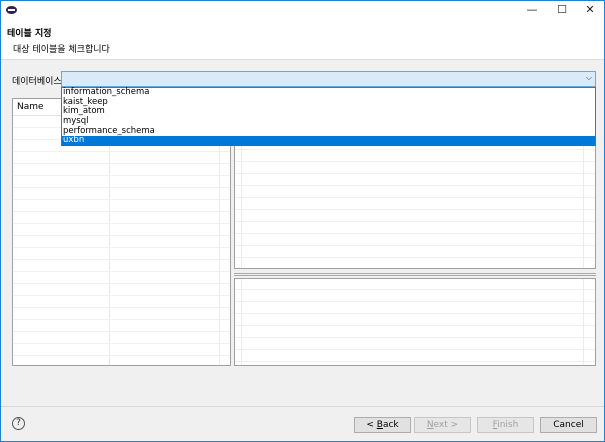 The width and height of the screenshot is (605, 442). Describe the element at coordinates (328, 79) in the screenshot. I see `database-combo: ⌵` at that location.